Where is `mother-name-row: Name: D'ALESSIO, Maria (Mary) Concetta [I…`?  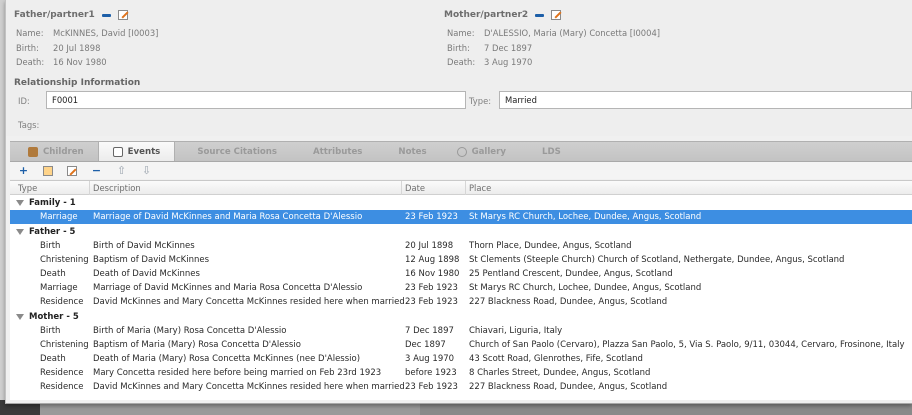
mother-name-row: Name: D'ALESSIO, Maria (Mary) Concetta [I… is located at coordinates (554, 33).